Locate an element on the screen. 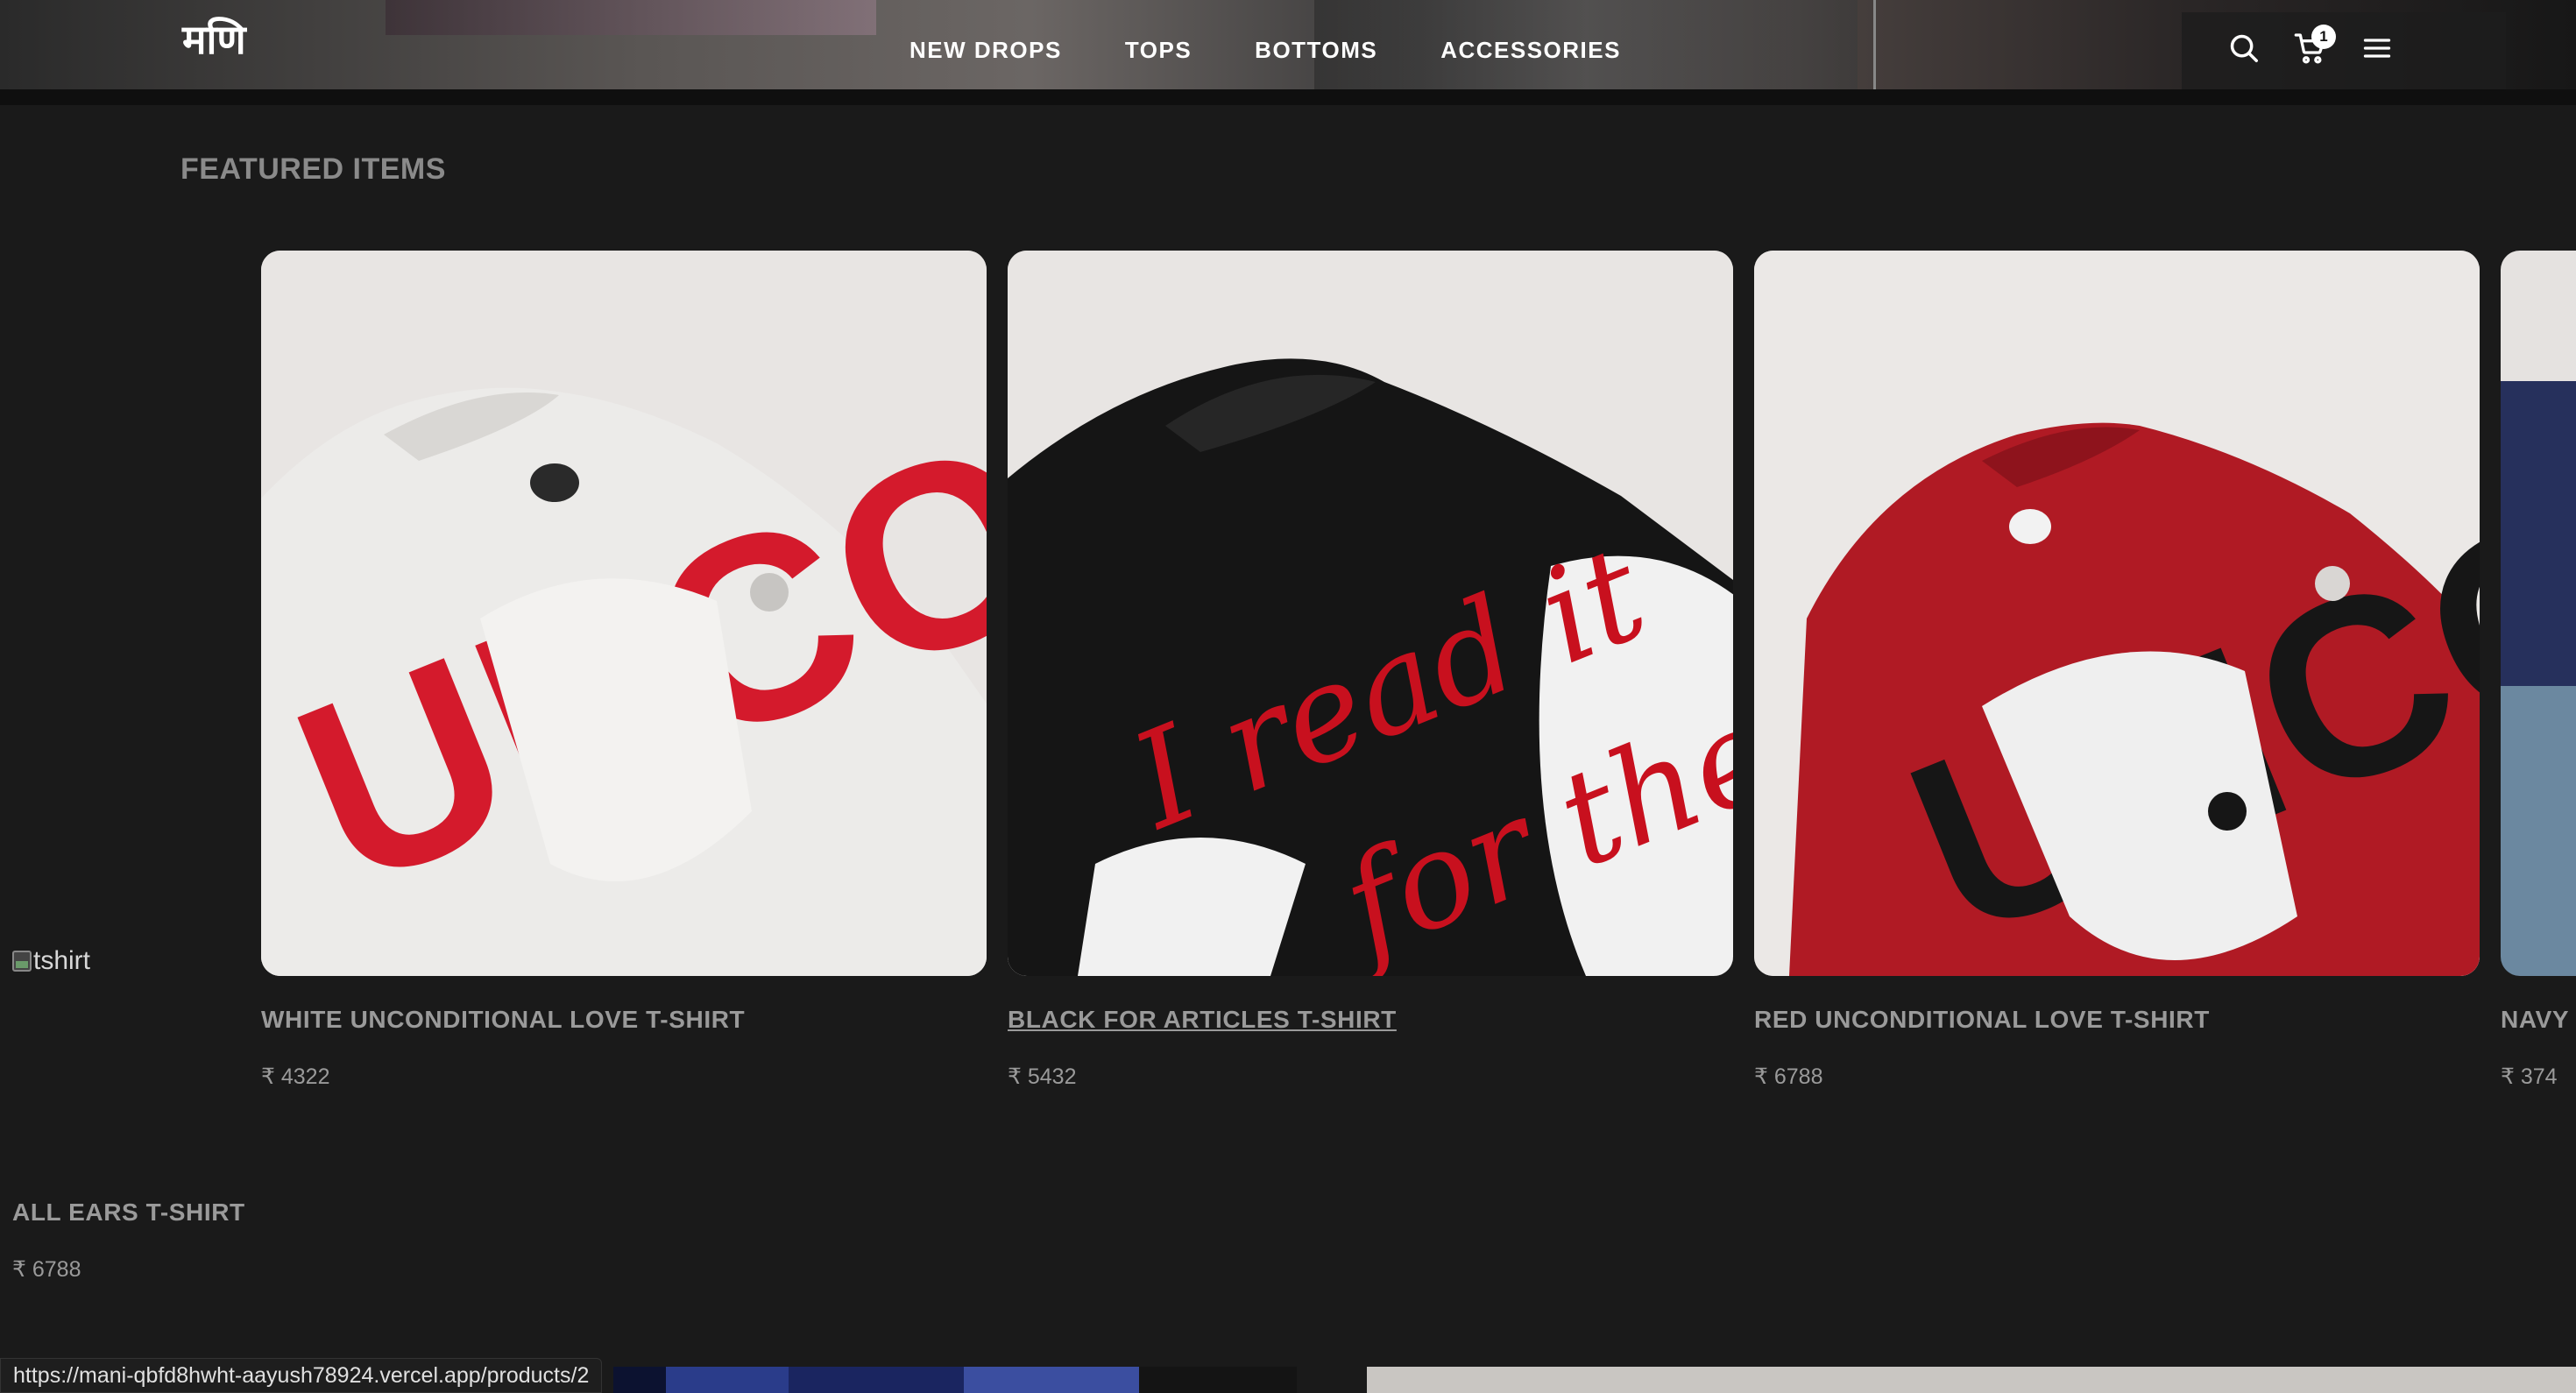 The height and width of the screenshot is (1393, 2576). product-image is located at coordinates (2538, 613).